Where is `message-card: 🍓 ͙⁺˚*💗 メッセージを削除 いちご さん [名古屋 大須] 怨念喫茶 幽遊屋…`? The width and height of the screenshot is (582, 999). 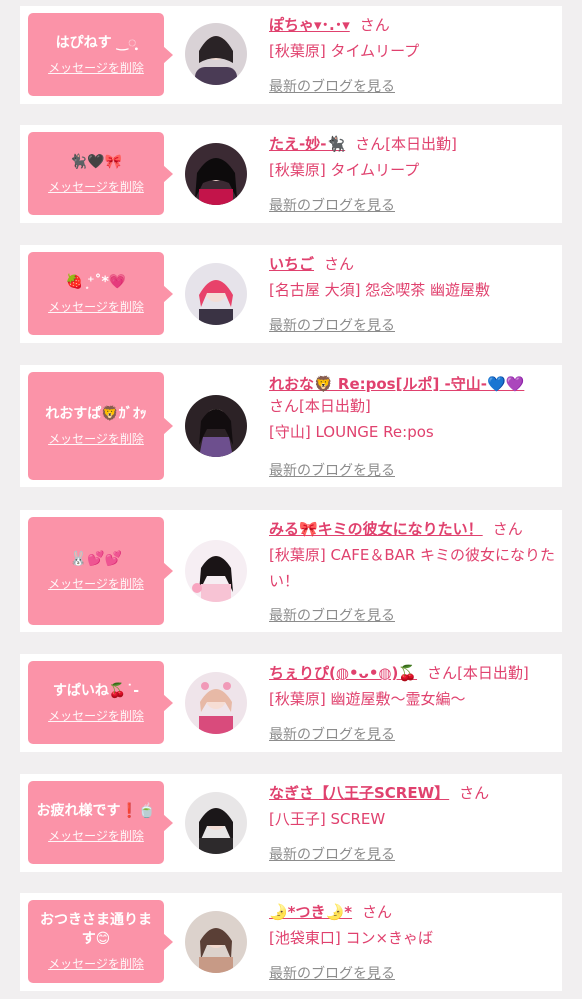 message-card: 🍓 ͙⁺˚*💗 メッセージを削除 いちご さん [名古屋 大須] 怨念喫茶 幽遊屋… is located at coordinates (291, 294).